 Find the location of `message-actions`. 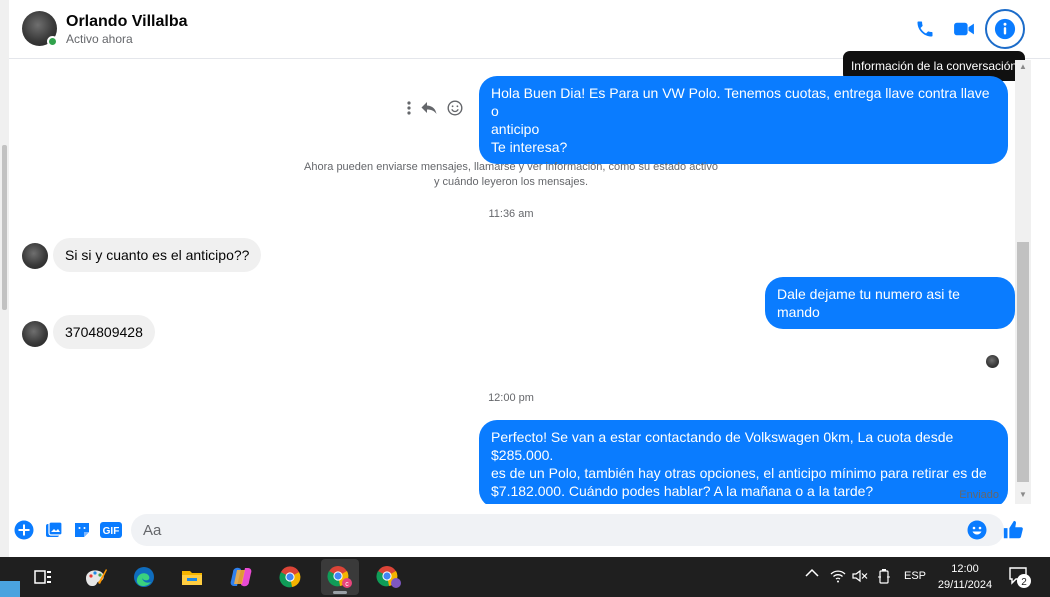

message-actions is located at coordinates (435, 110).